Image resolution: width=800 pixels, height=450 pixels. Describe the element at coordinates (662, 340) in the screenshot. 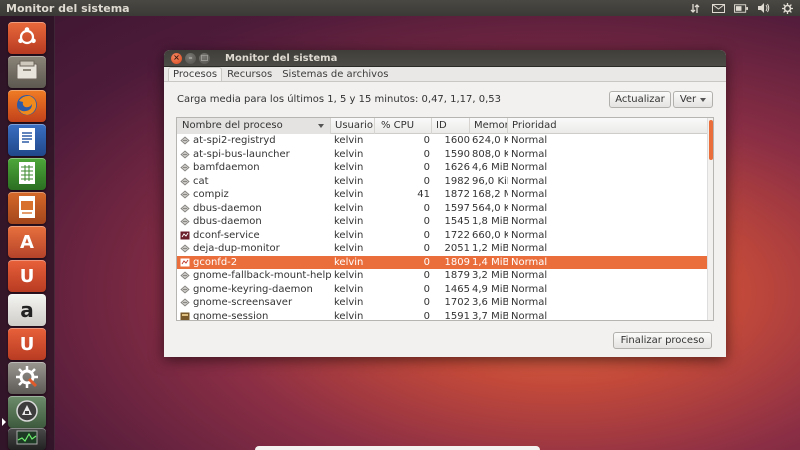

I see `end-process-button: Finalizar proceso` at that location.